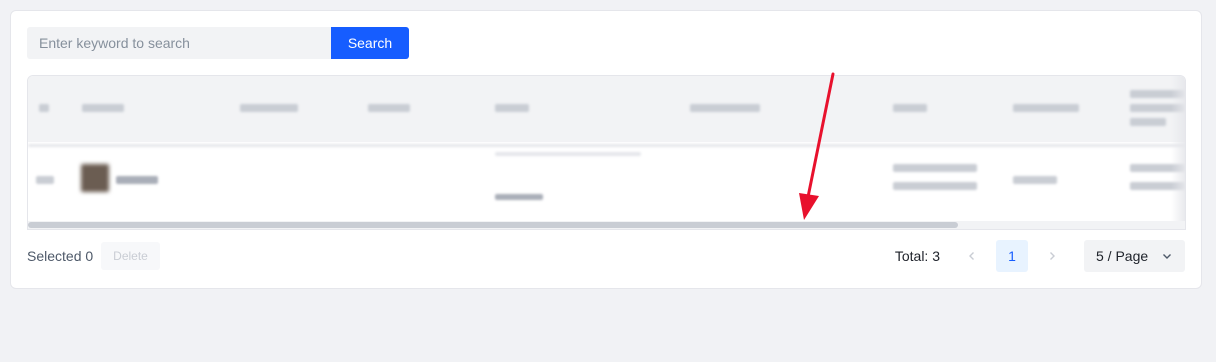 This screenshot has height=362, width=1216. Describe the element at coordinates (95, 178) in the screenshot. I see `avatar` at that location.